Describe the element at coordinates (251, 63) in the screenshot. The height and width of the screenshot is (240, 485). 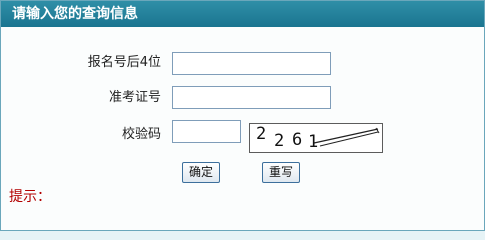
I see `registration-suffix-input` at that location.